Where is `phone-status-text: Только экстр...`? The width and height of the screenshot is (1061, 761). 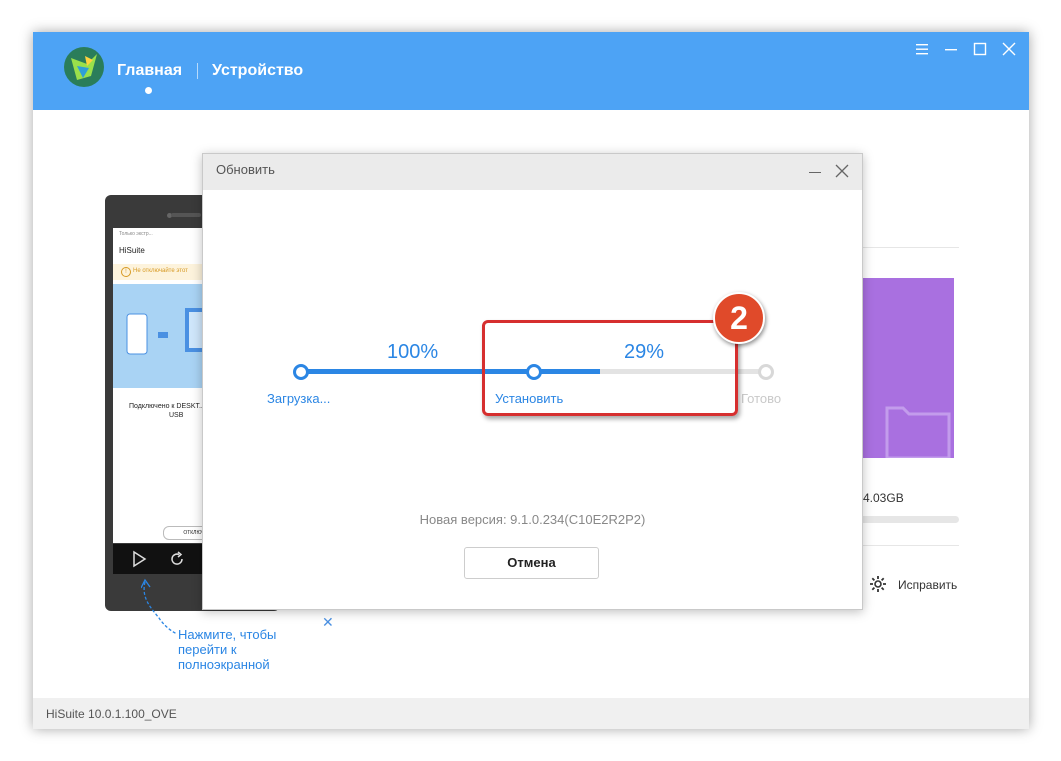
phone-status-text: Только экстр... is located at coordinates (136, 234).